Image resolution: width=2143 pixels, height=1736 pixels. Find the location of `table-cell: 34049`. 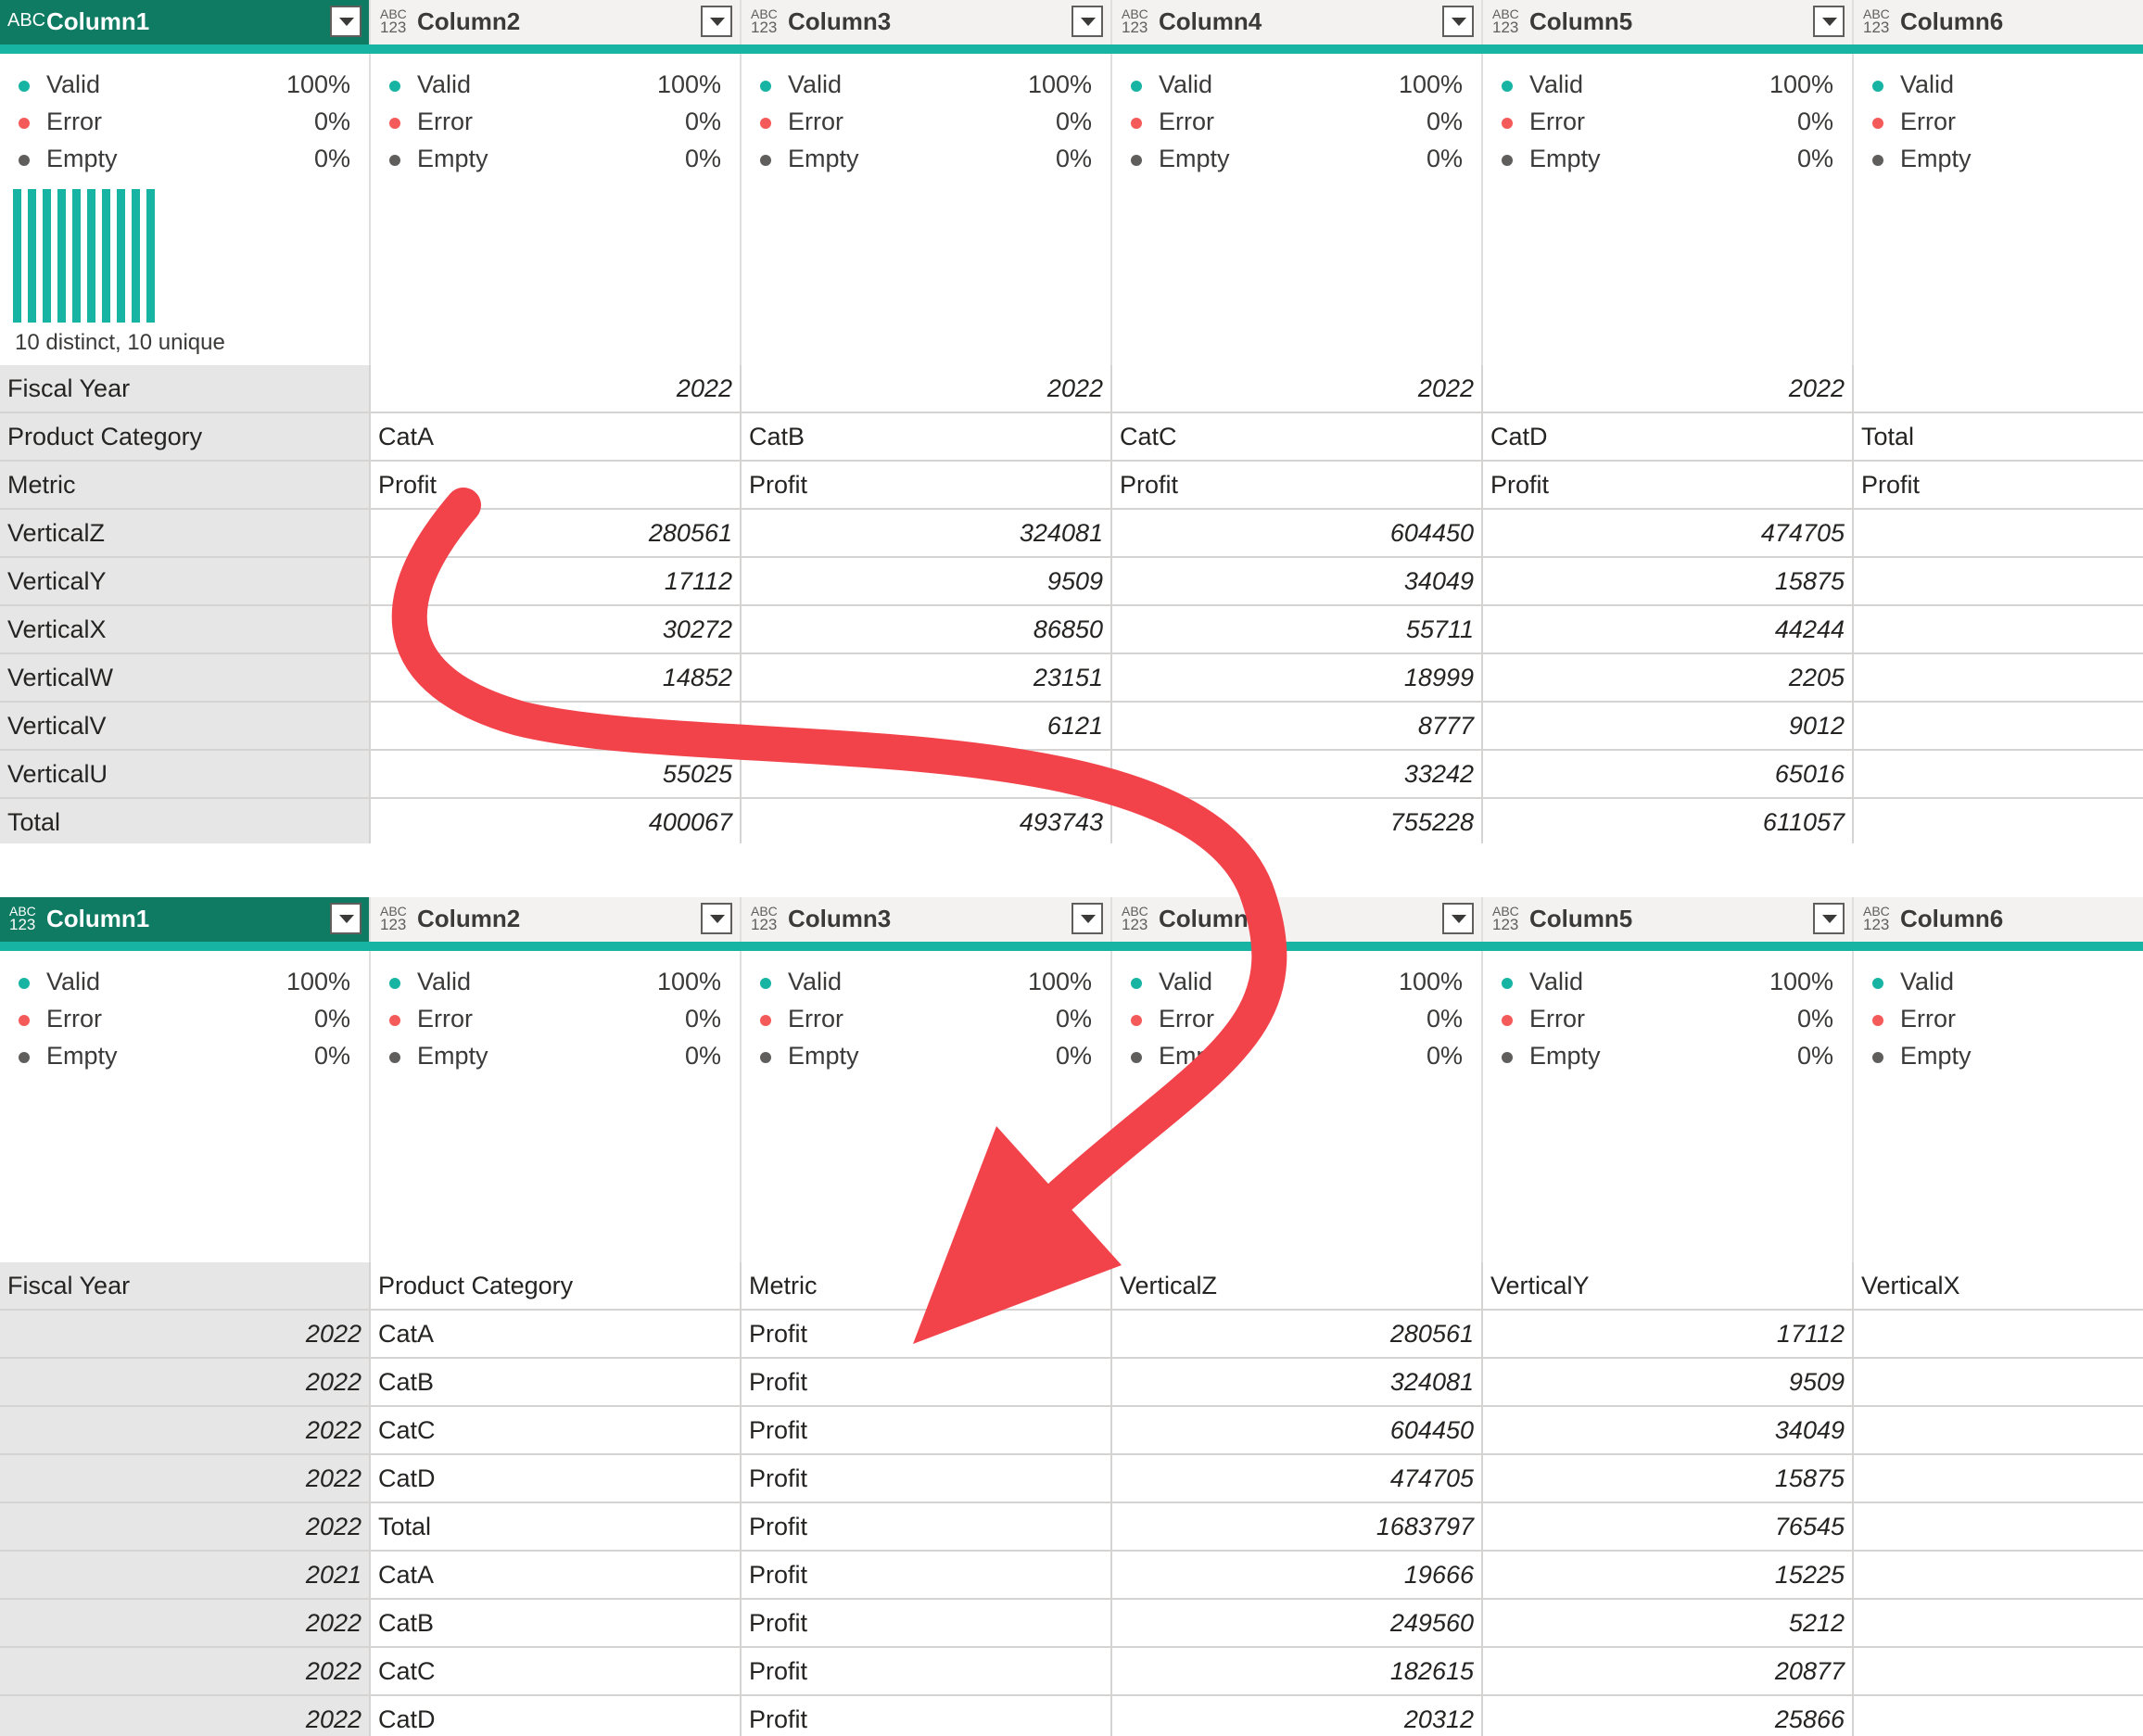

table-cell: 34049 is located at coordinates (1668, 1431).